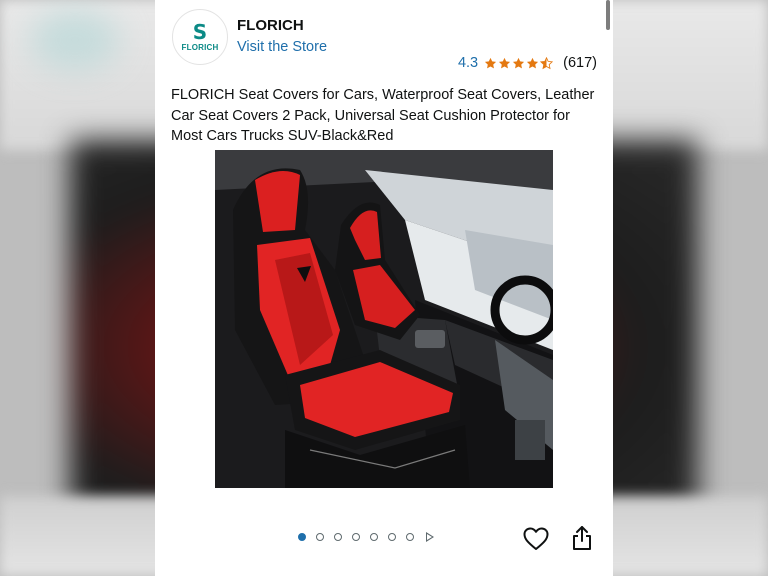 Image resolution: width=768 pixels, height=576 pixels. I want to click on visit-store-link: Visit the Store, so click(282, 47).